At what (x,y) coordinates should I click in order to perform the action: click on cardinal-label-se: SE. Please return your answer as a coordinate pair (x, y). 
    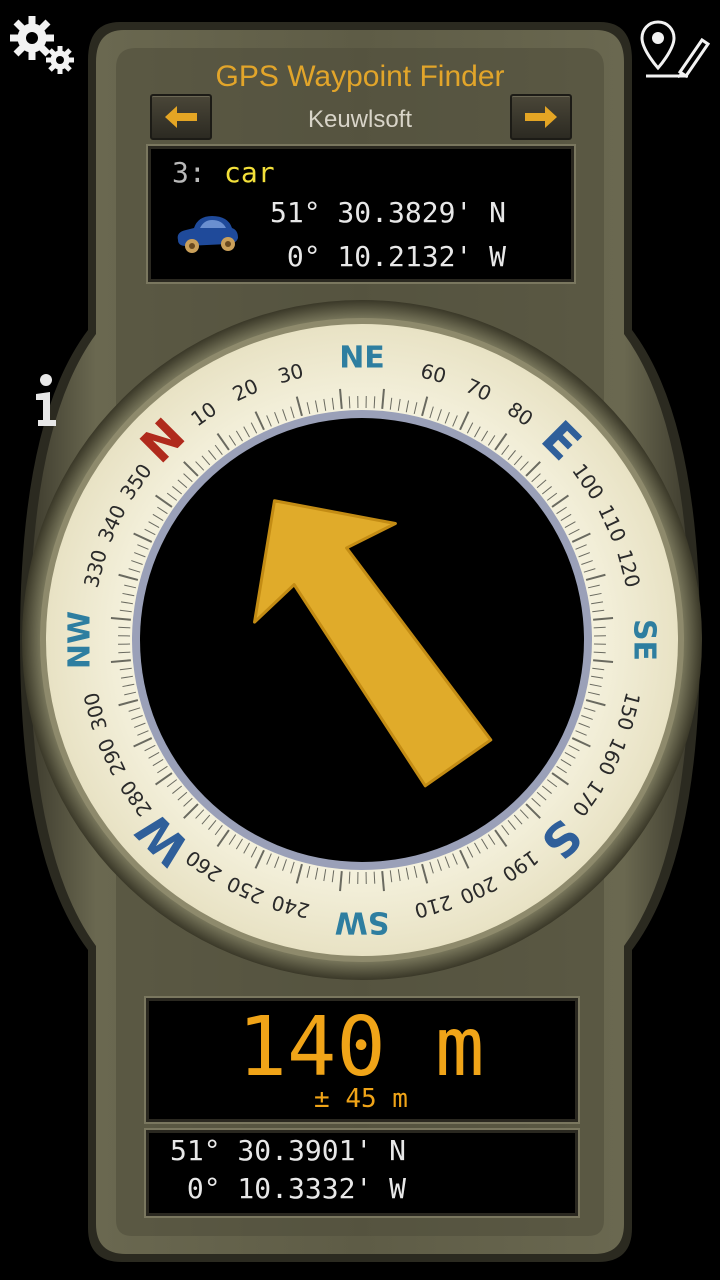
    Looking at the image, I should click on (644, 640).